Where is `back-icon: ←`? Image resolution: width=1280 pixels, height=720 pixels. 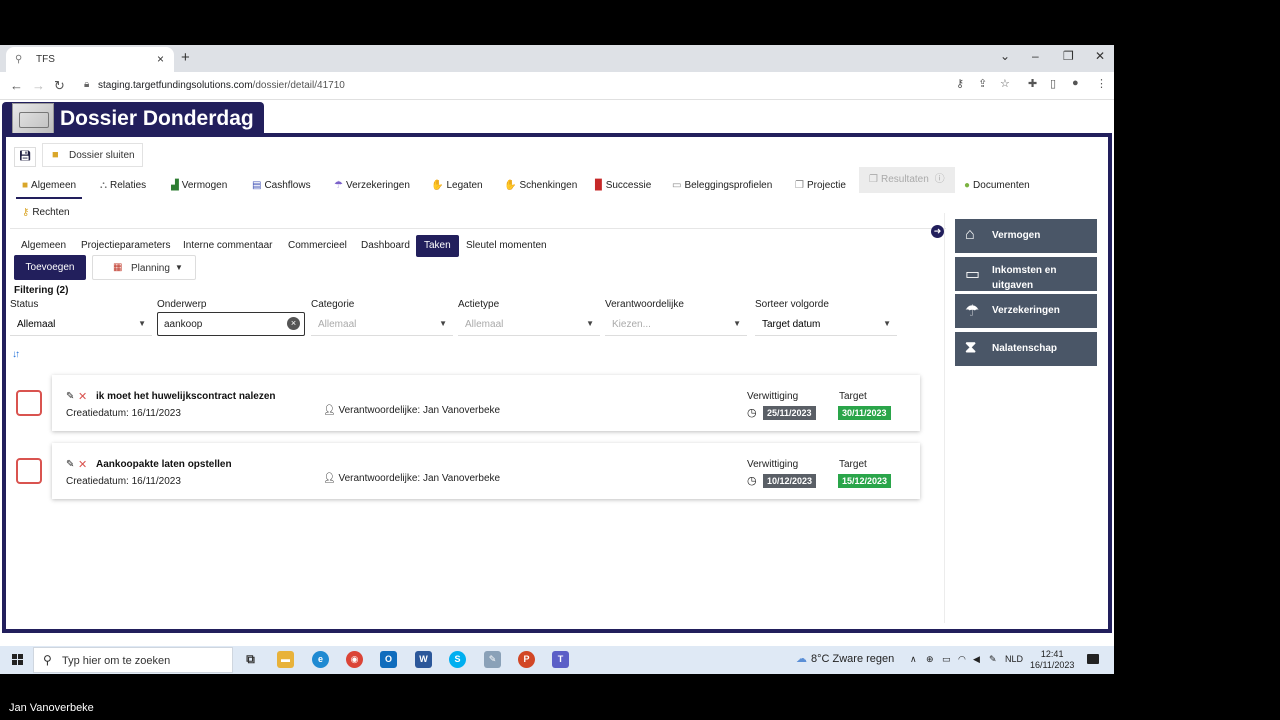
back-icon: ← is located at coordinates (16, 85).